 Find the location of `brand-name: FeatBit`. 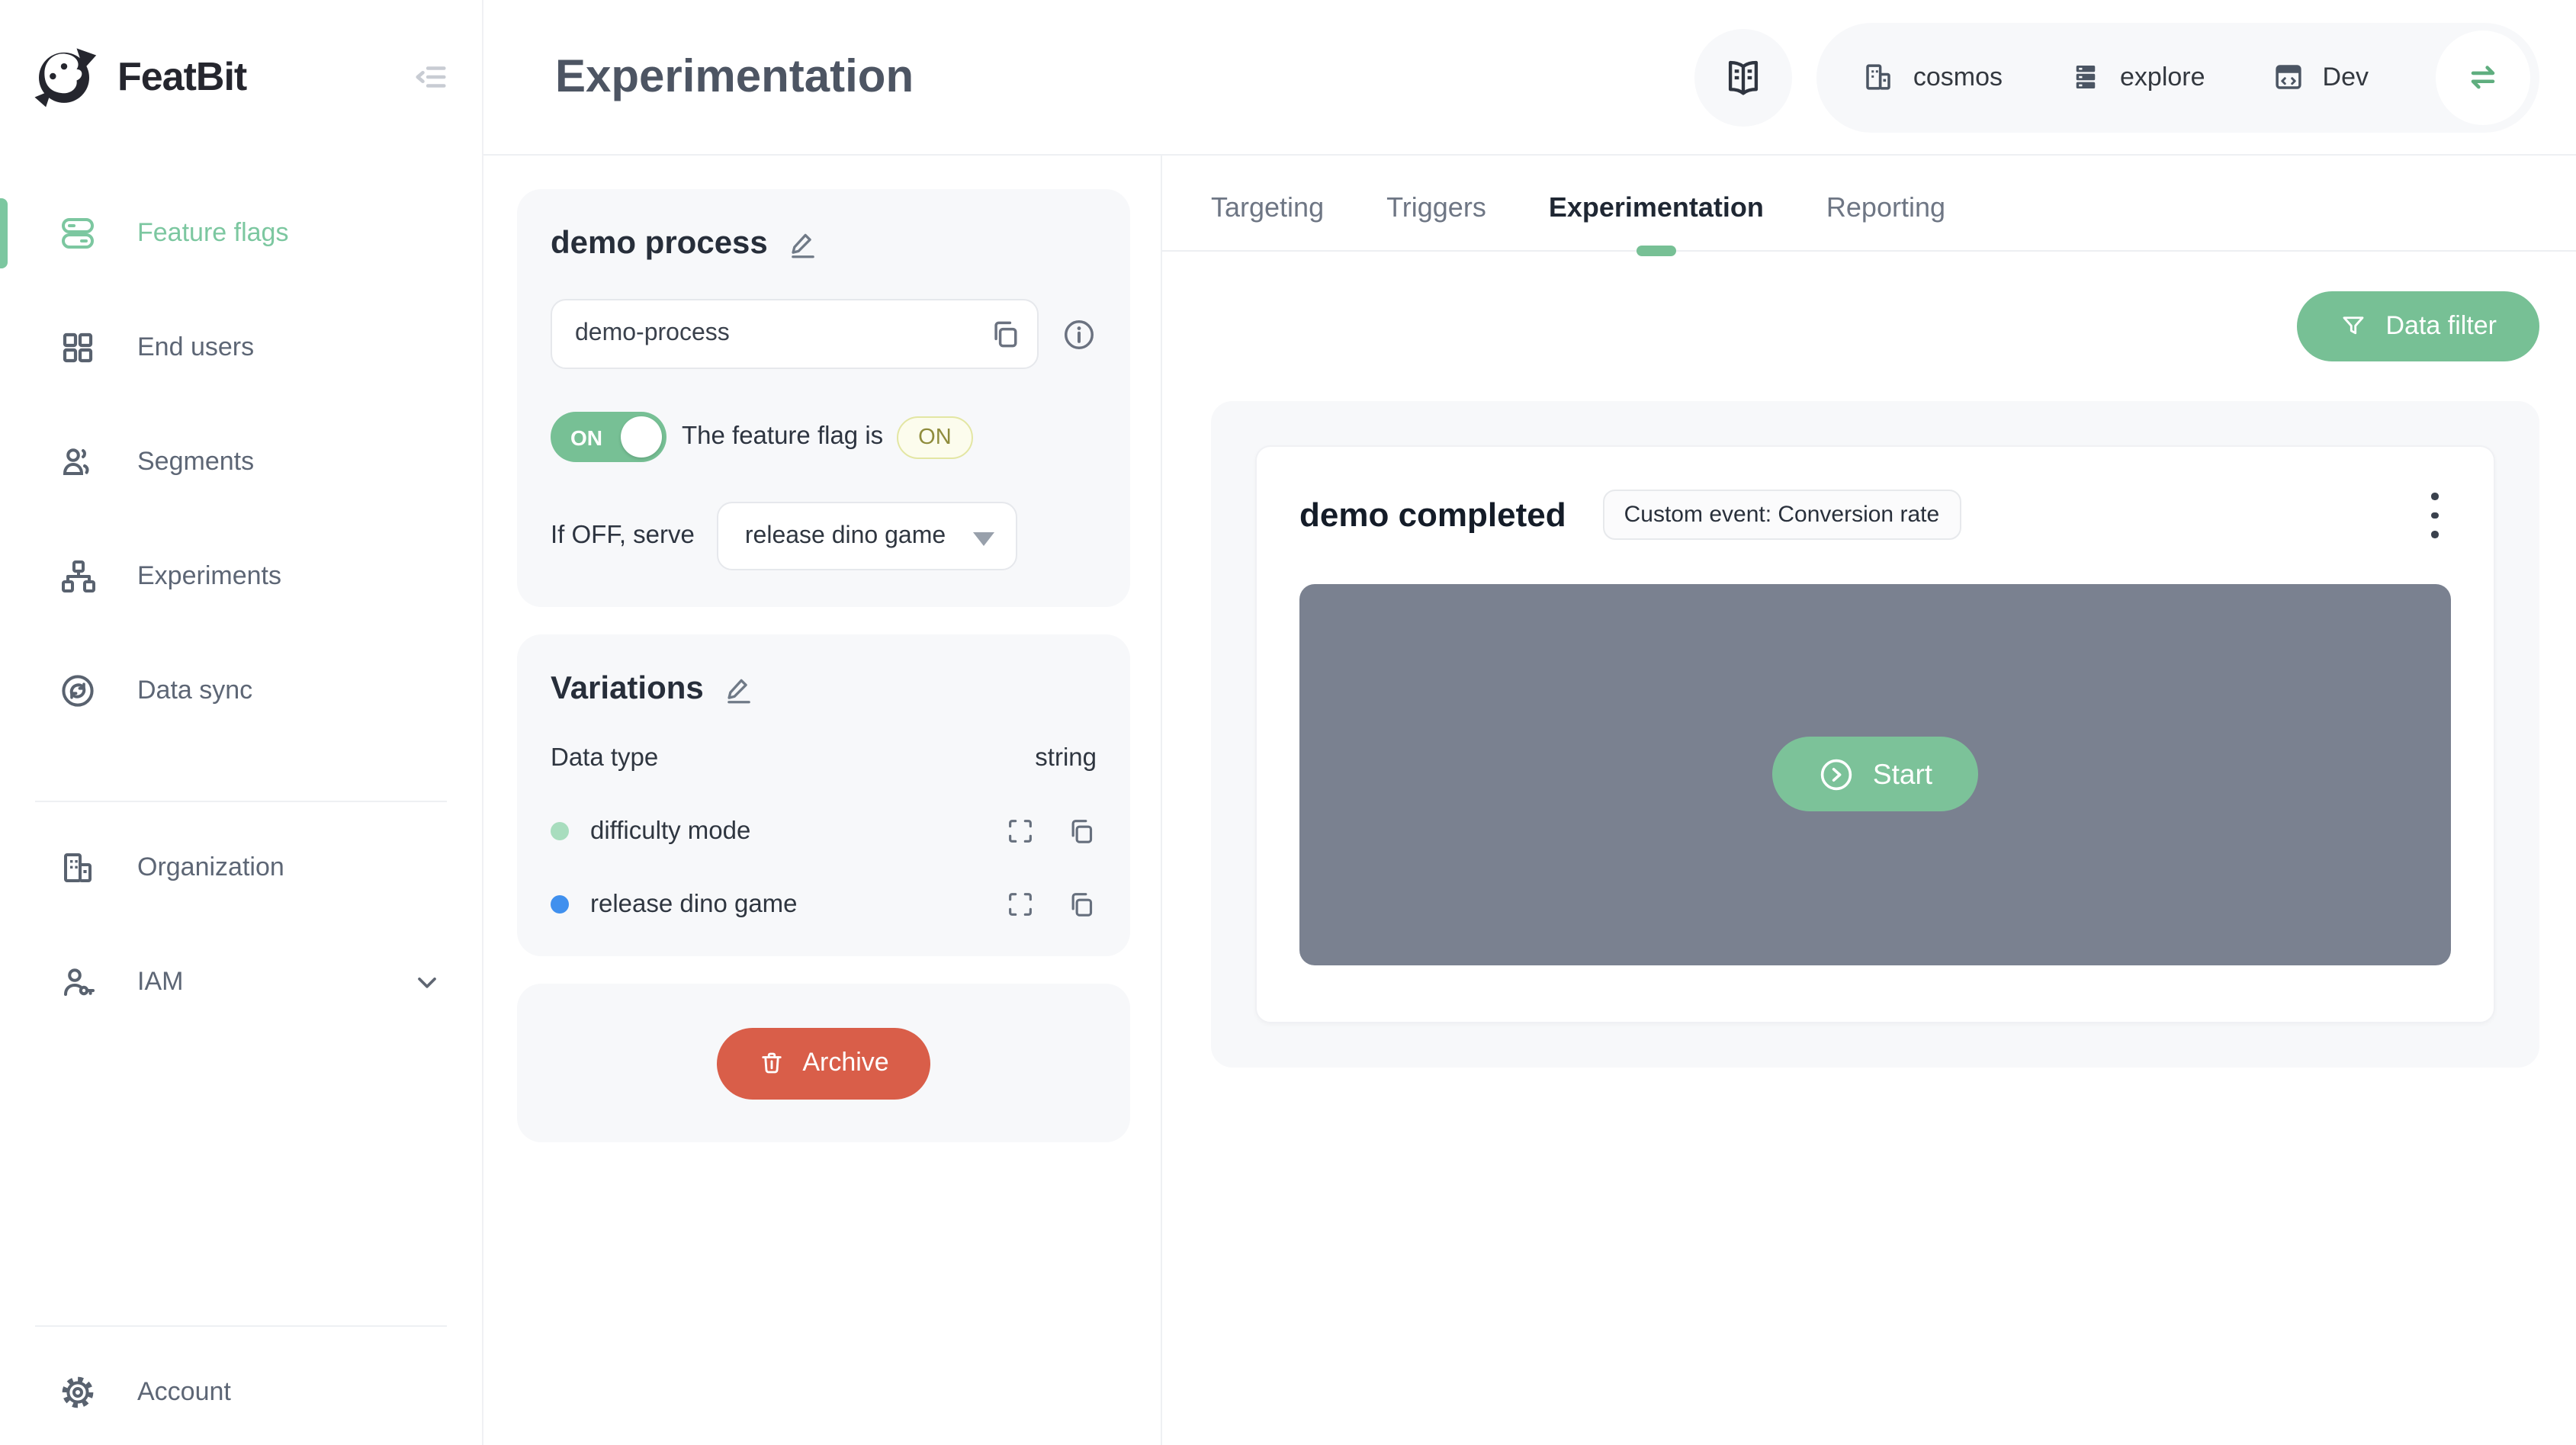

brand-name: FeatBit is located at coordinates (182, 76).